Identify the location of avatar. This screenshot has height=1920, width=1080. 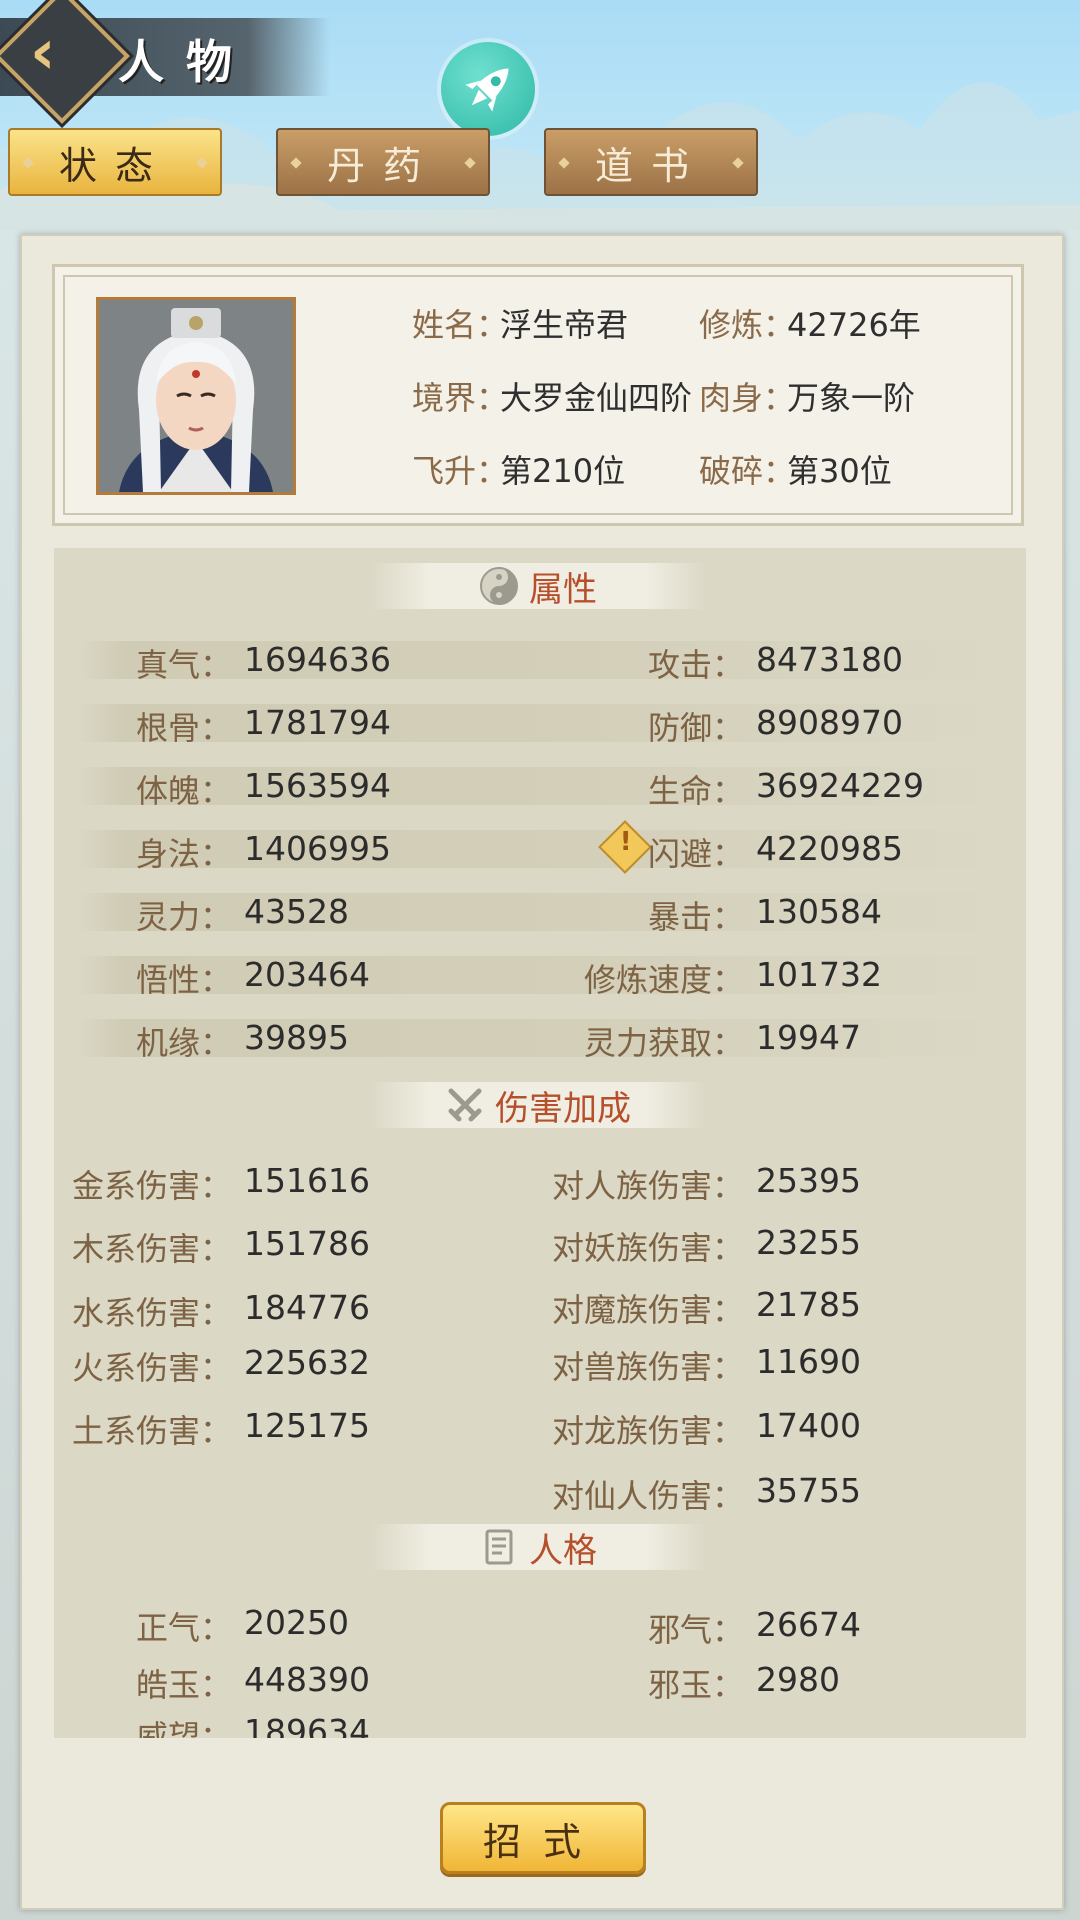
(196, 396).